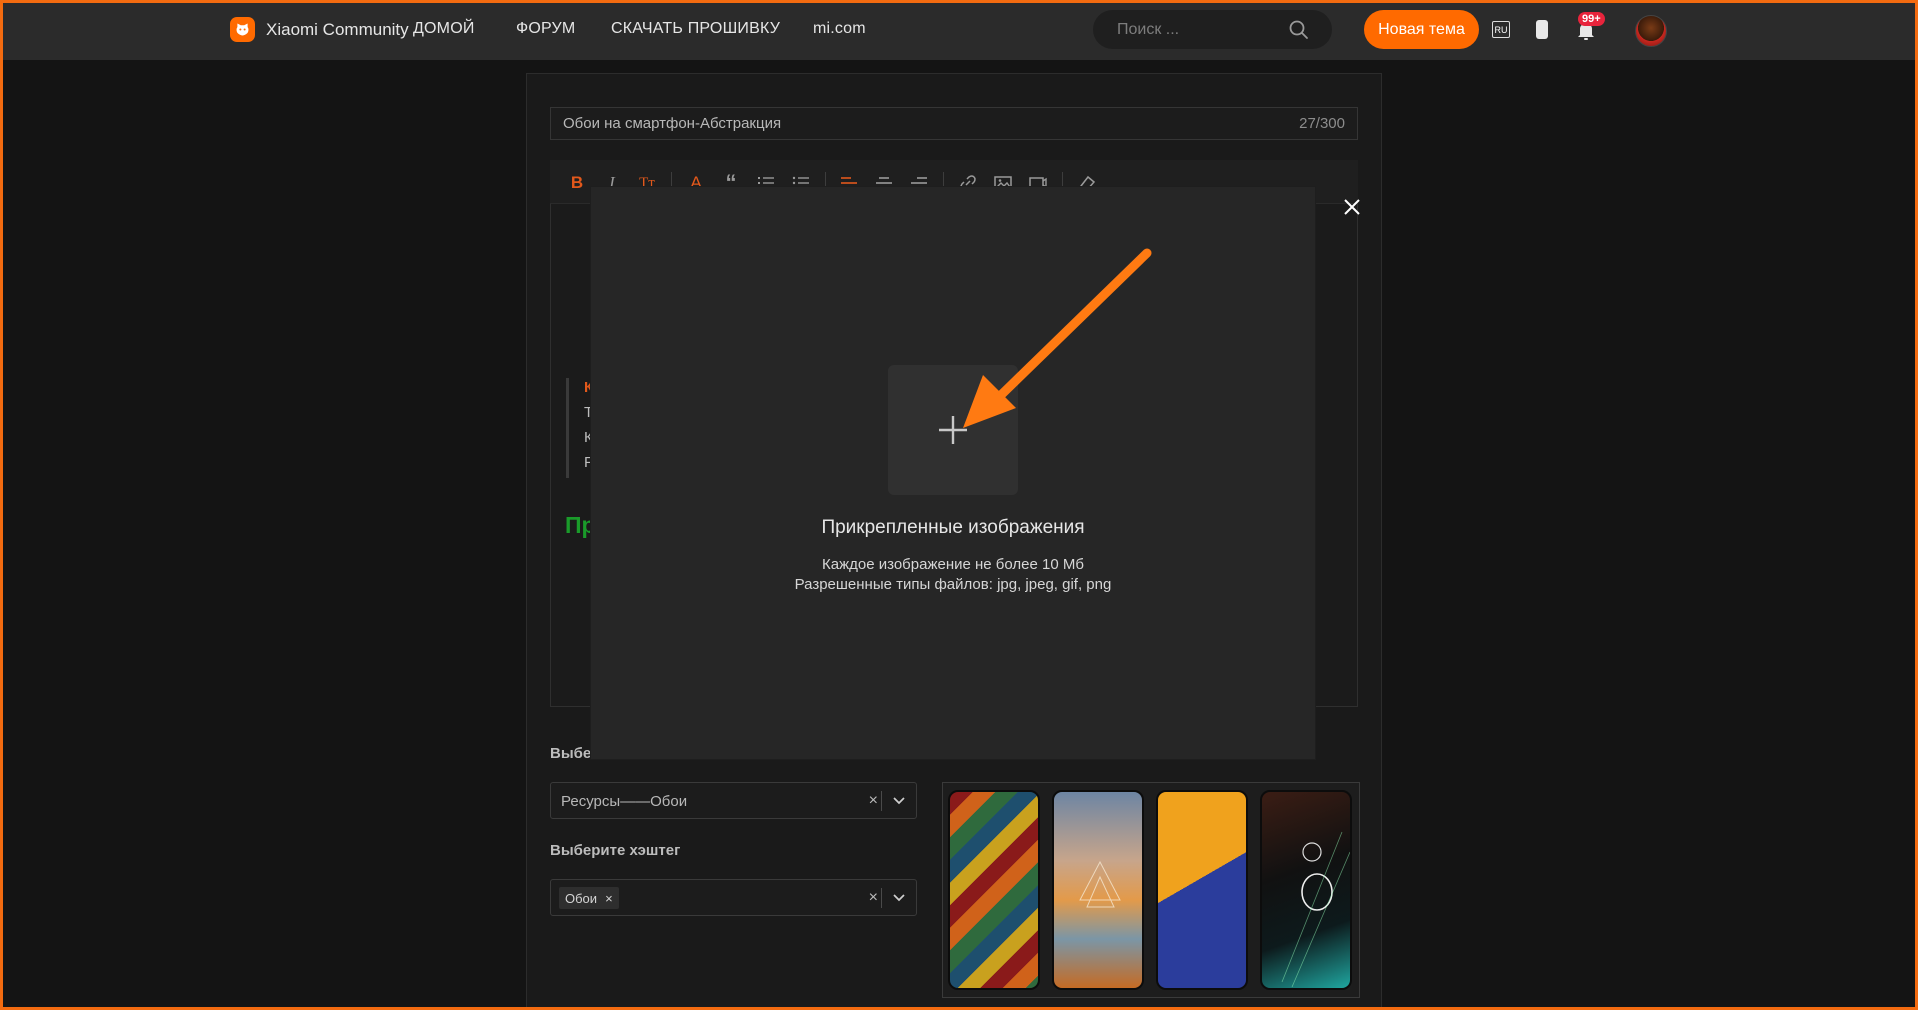 The width and height of the screenshot is (1918, 1010). I want to click on ring-motif-icon, so click(1315, 909).